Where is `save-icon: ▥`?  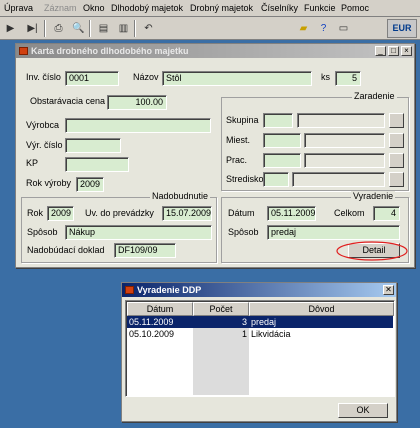 save-icon: ▥ is located at coordinates (123, 28).